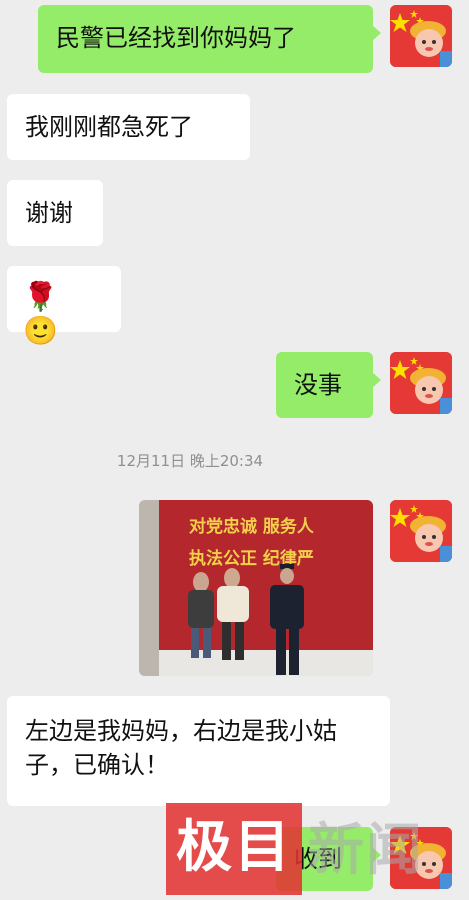 The height and width of the screenshot is (900, 469). What do you see at coordinates (328, 385) in the screenshot?
I see `message-bubble-sent: 没事` at bounding box center [328, 385].